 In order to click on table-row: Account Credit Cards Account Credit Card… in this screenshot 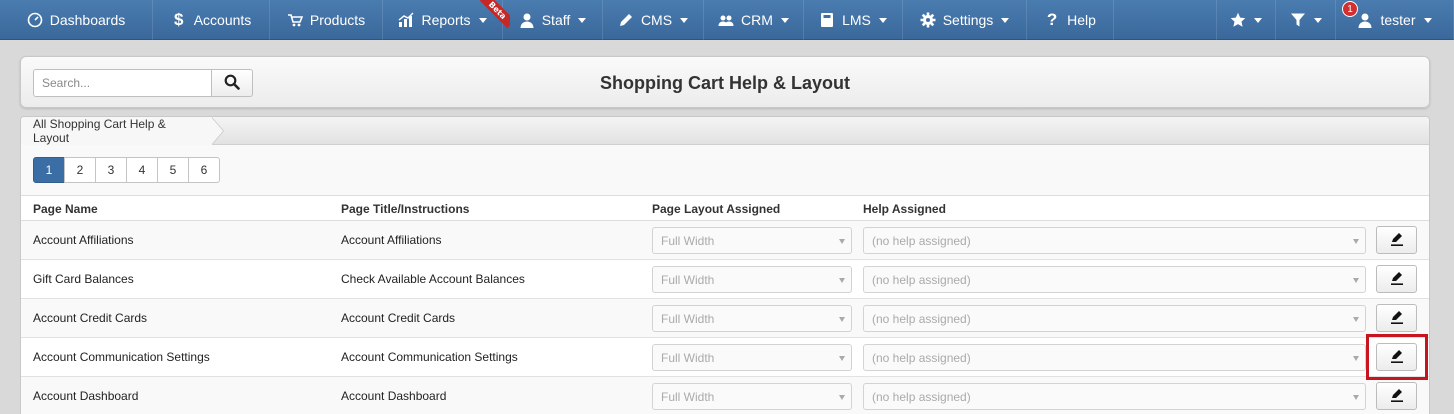, I will do `click(725, 318)`.